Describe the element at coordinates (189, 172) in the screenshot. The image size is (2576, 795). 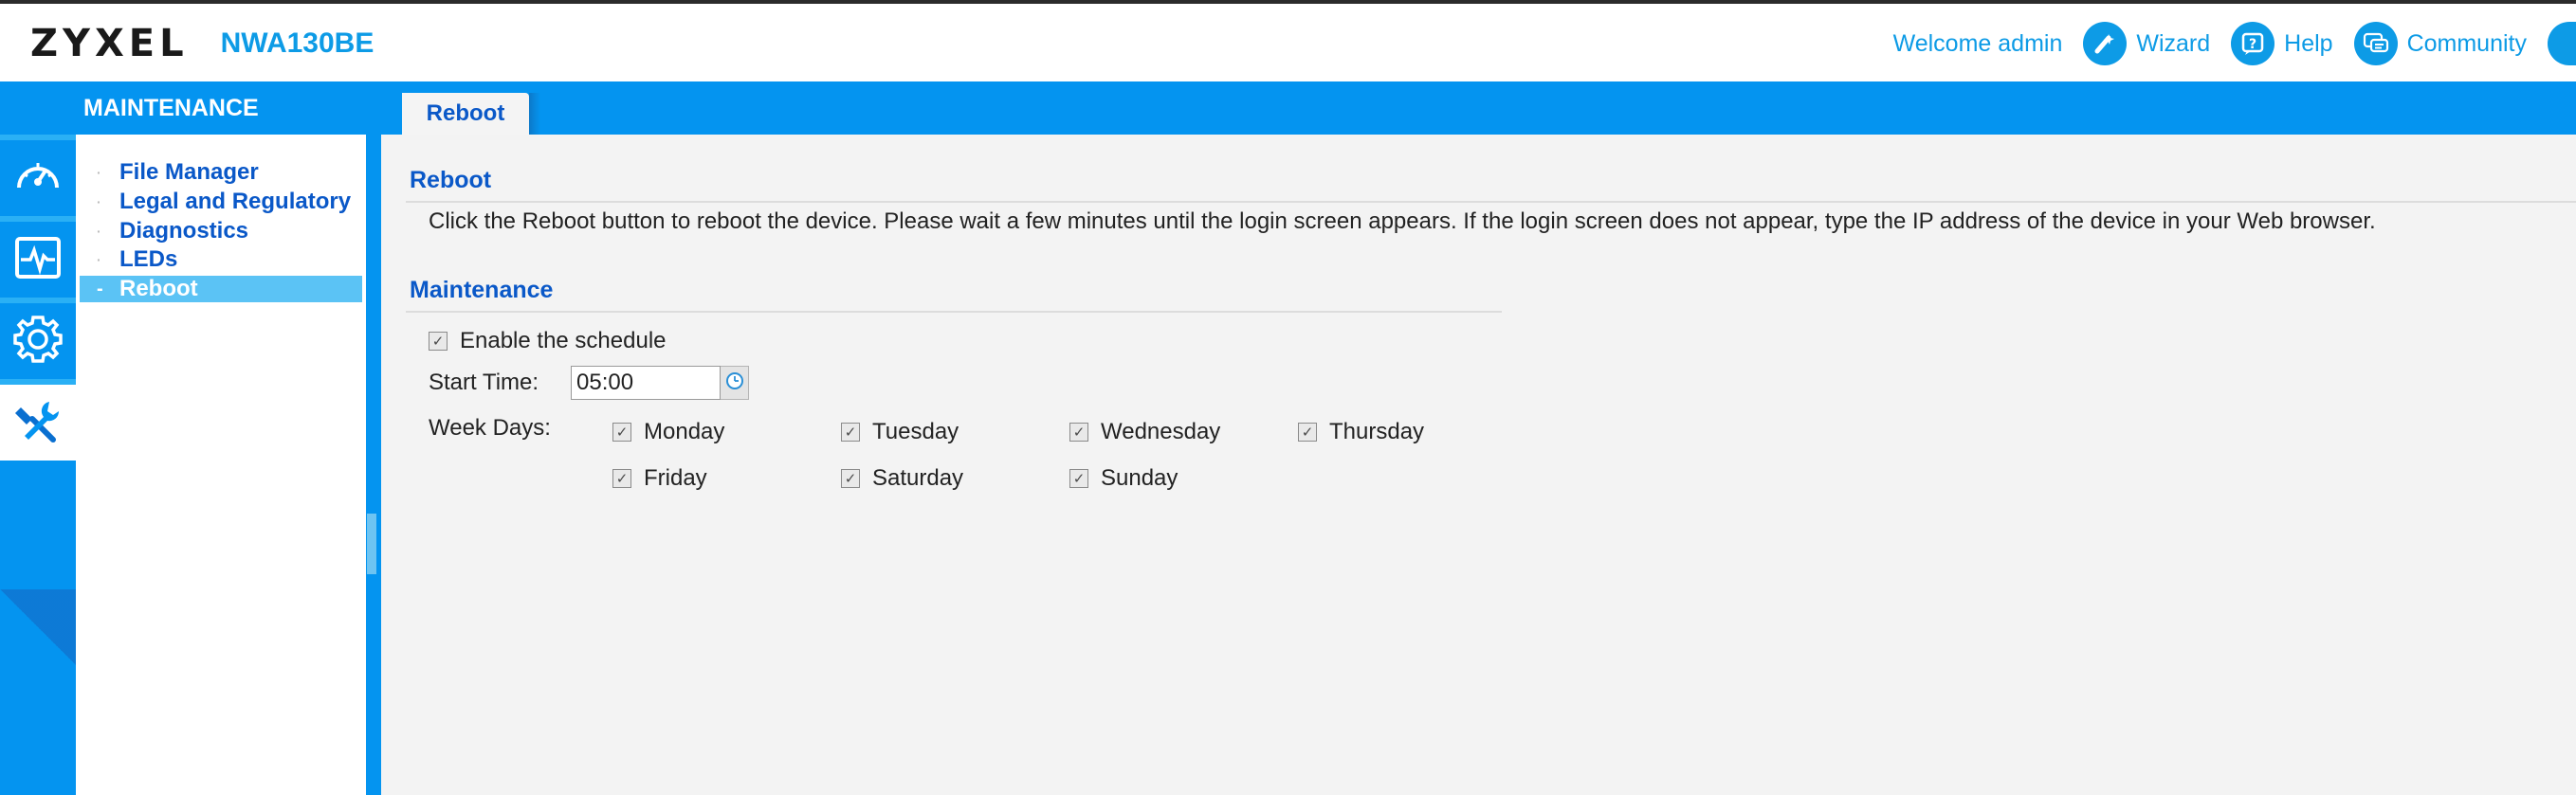
I see `sidebar-item-label: File Manager` at that location.